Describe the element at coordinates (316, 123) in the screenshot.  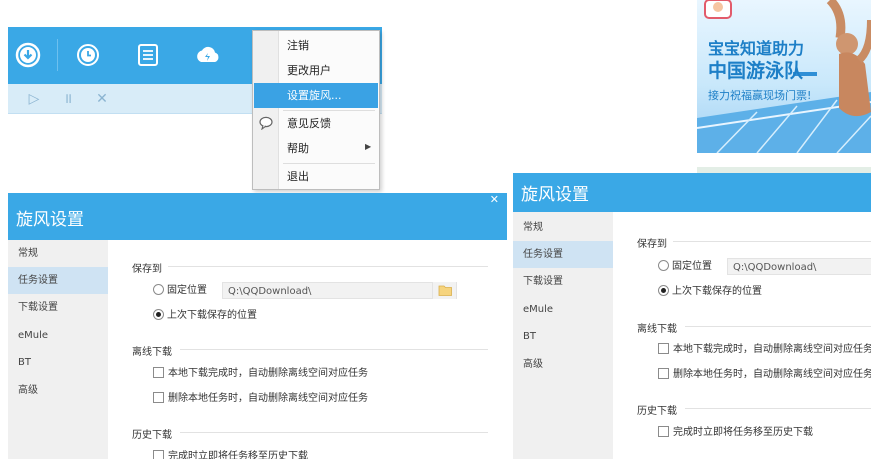
I see `menu-item-feedback: 意见反馈` at that location.